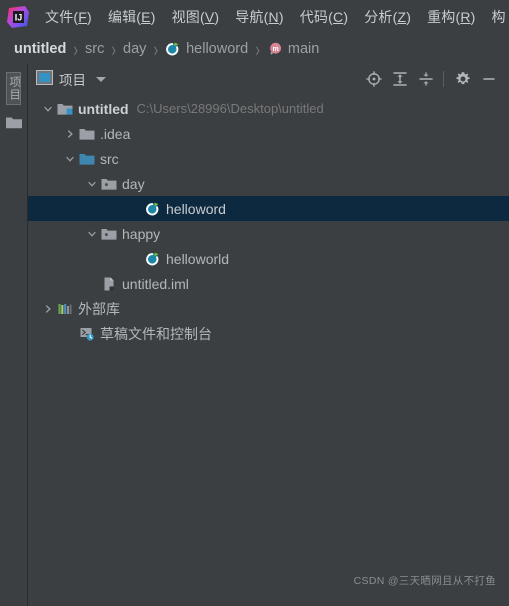  I want to click on tree-row-helloword: helloword, so click(268, 208).